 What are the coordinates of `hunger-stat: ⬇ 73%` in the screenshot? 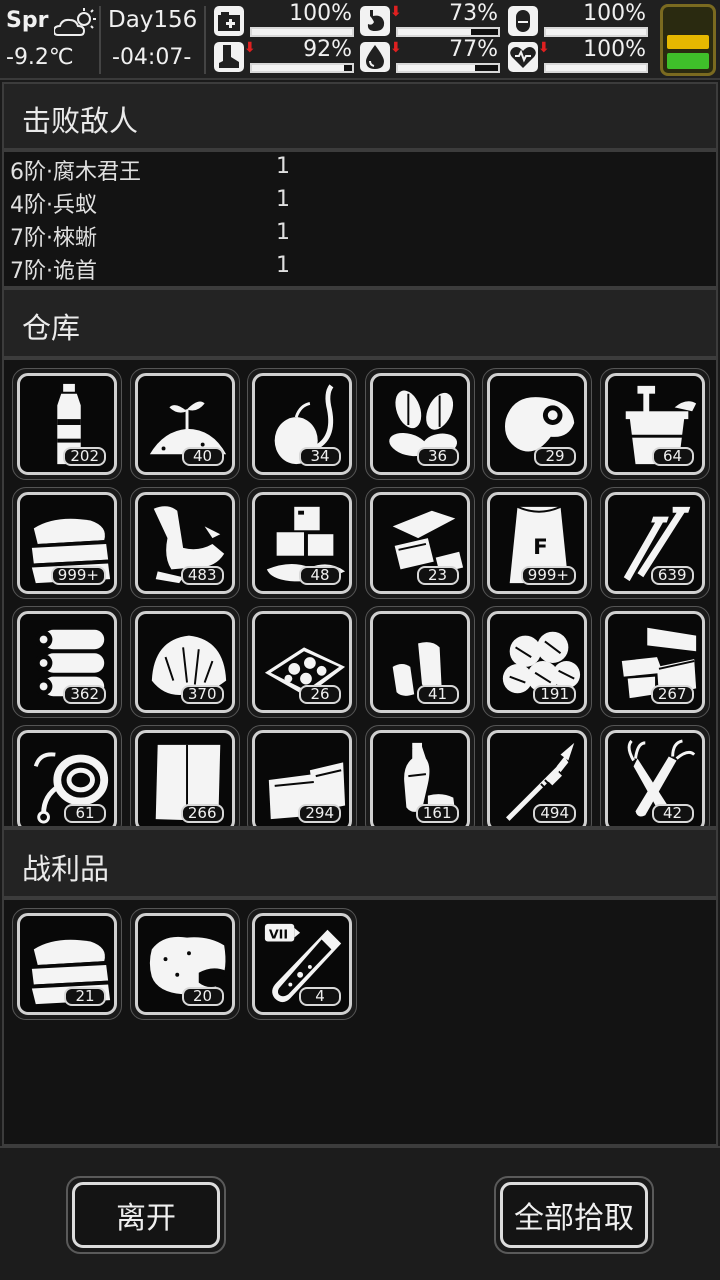 It's located at (430, 20).